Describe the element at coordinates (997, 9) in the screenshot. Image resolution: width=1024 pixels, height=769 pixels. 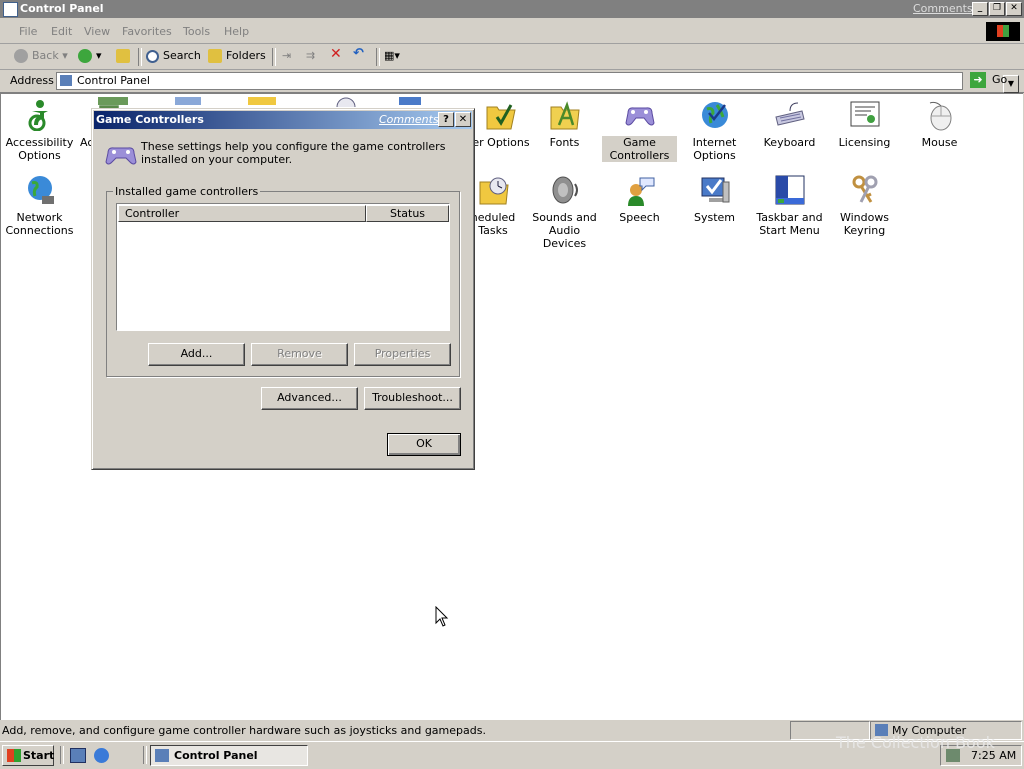
I see `restore-icon: ❐` at that location.